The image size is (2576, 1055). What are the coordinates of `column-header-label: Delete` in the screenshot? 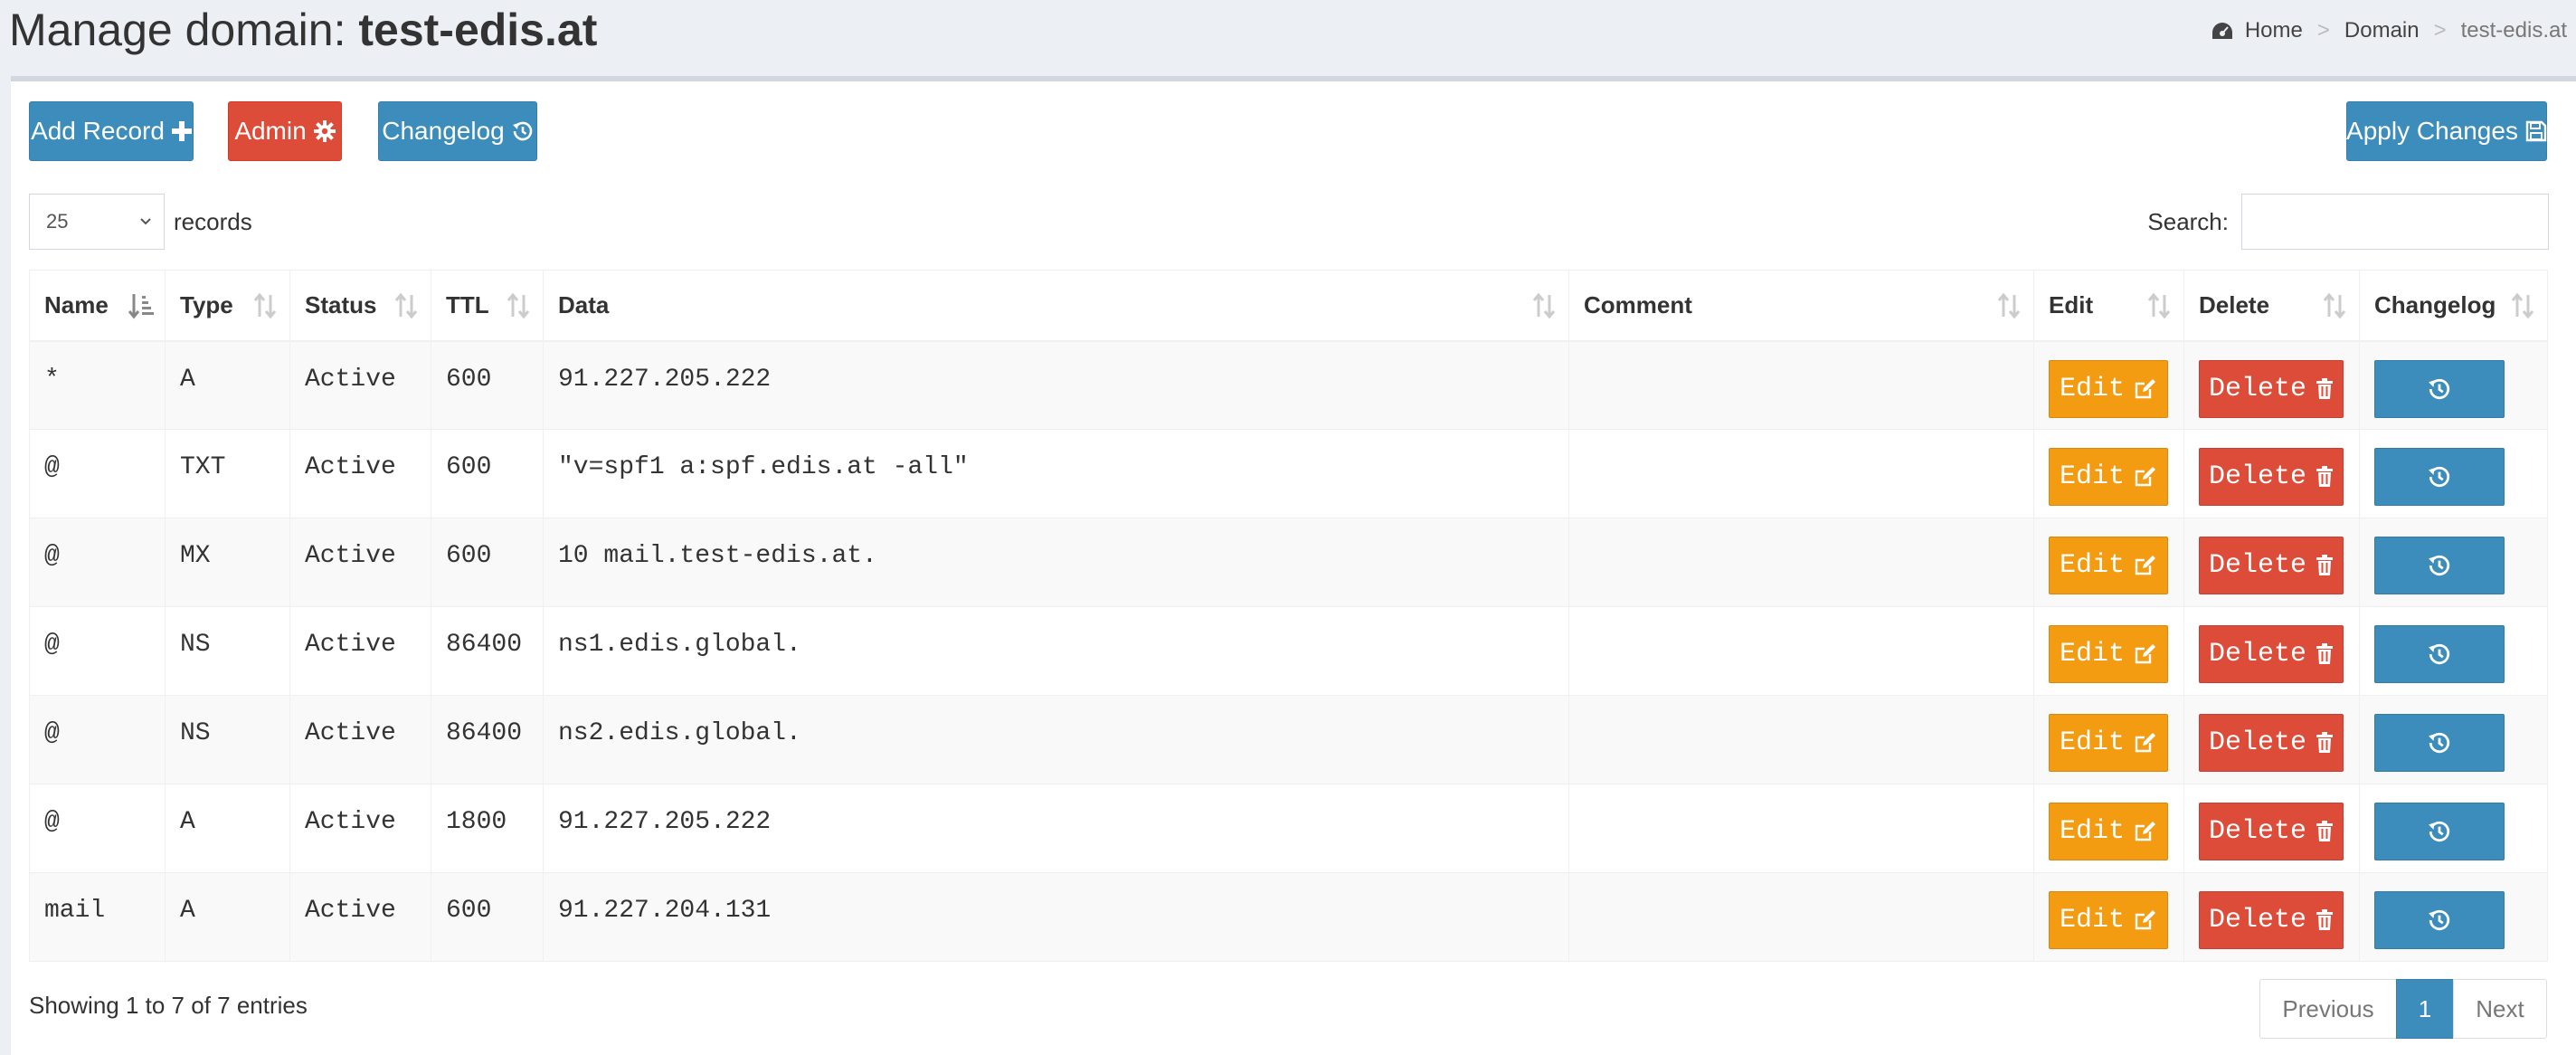 It's located at (2234, 304).